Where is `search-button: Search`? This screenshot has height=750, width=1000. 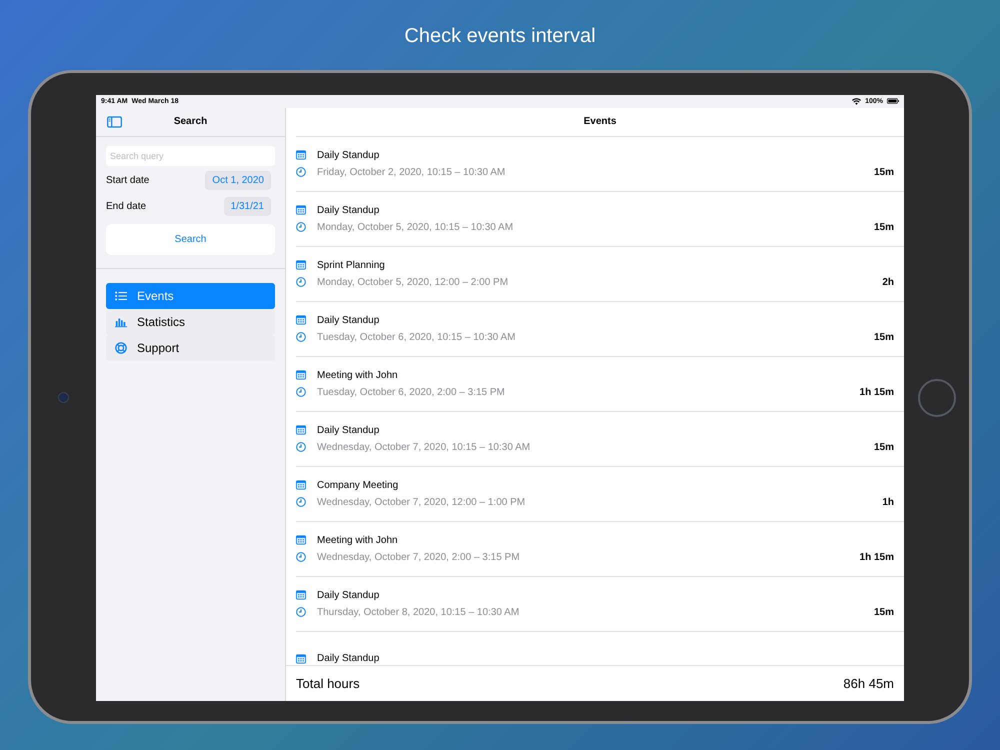 search-button: Search is located at coordinates (190, 239).